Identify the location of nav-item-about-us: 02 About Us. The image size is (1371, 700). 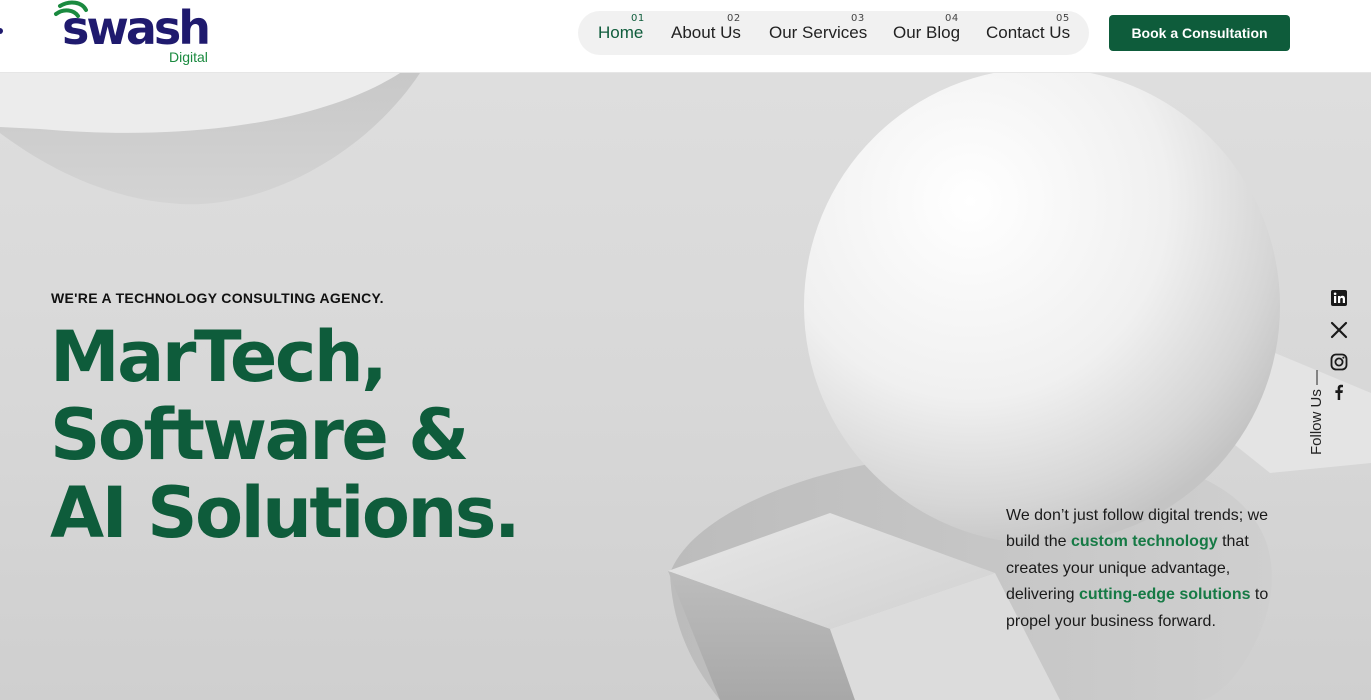
(706, 28).